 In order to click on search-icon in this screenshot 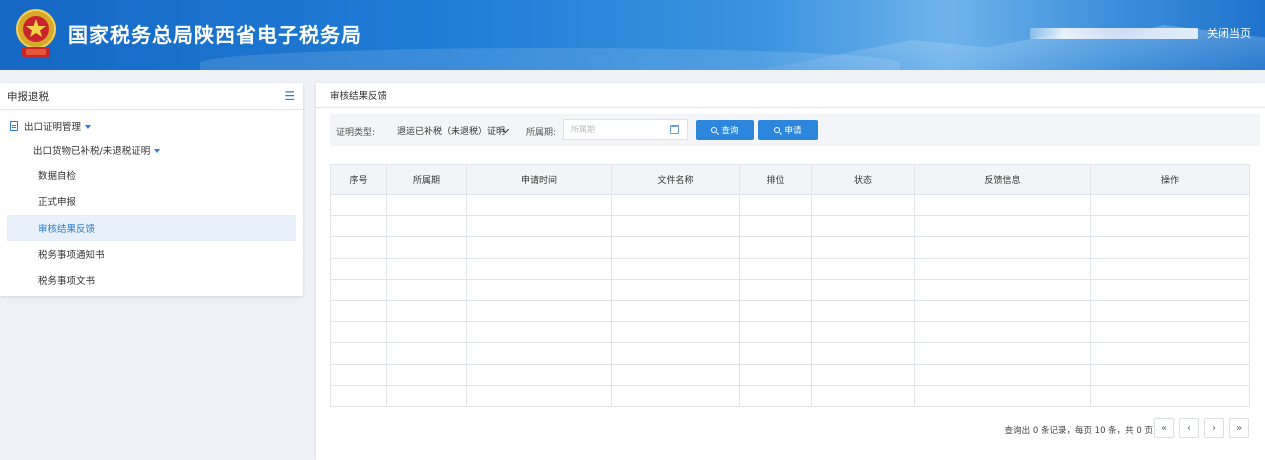, I will do `click(777, 130)`.